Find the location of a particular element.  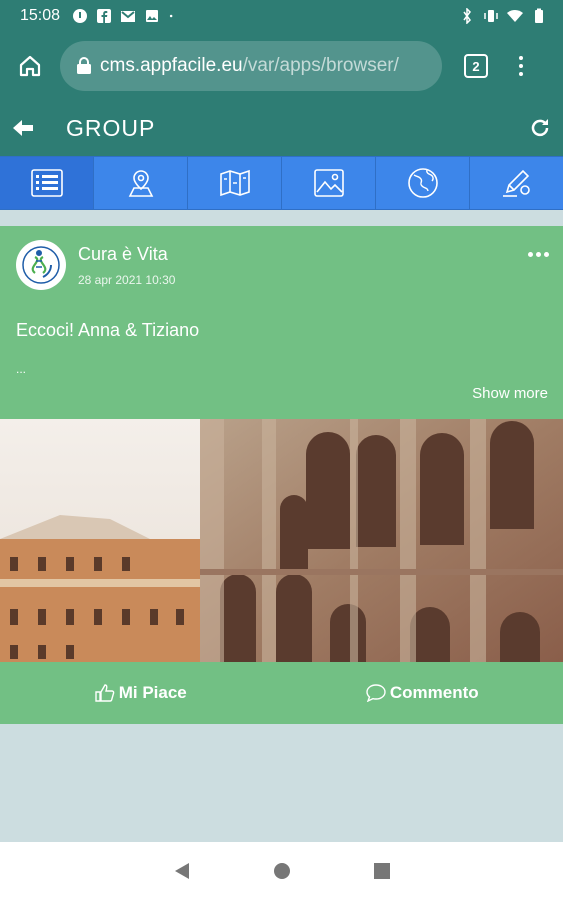

post-actions: Mi Piace Commento is located at coordinates (281, 693).